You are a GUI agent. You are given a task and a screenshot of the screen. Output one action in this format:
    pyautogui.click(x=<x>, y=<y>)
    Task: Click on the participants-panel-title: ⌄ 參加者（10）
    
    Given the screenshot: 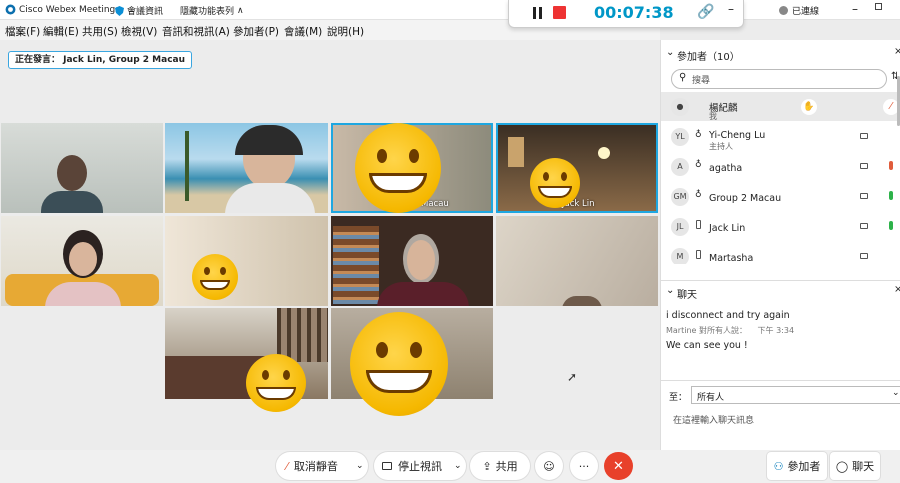 What is the action you would take?
    pyautogui.click(x=703, y=55)
    